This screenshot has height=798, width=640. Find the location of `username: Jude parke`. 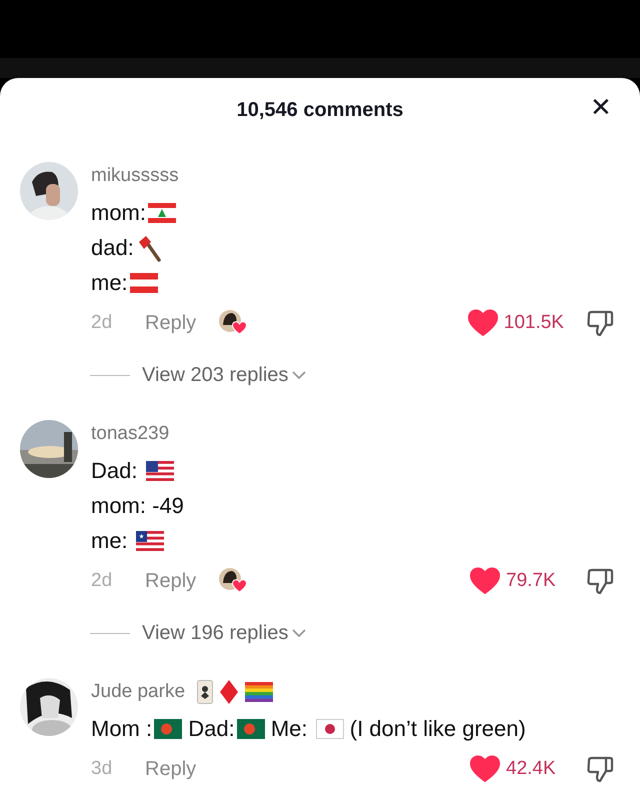

username: Jude parke is located at coordinates (138, 692).